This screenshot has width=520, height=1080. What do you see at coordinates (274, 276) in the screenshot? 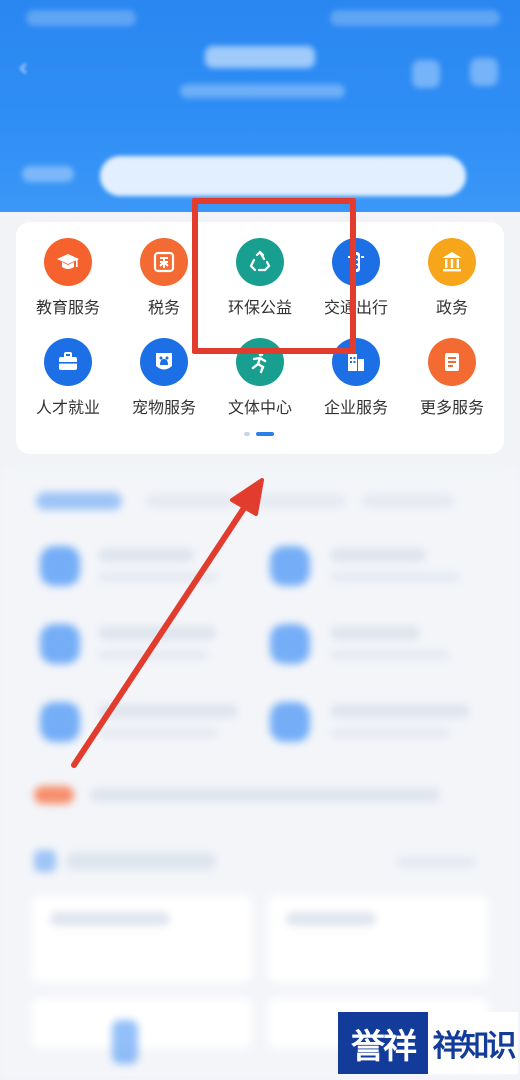
I see `highlight-box` at bounding box center [274, 276].